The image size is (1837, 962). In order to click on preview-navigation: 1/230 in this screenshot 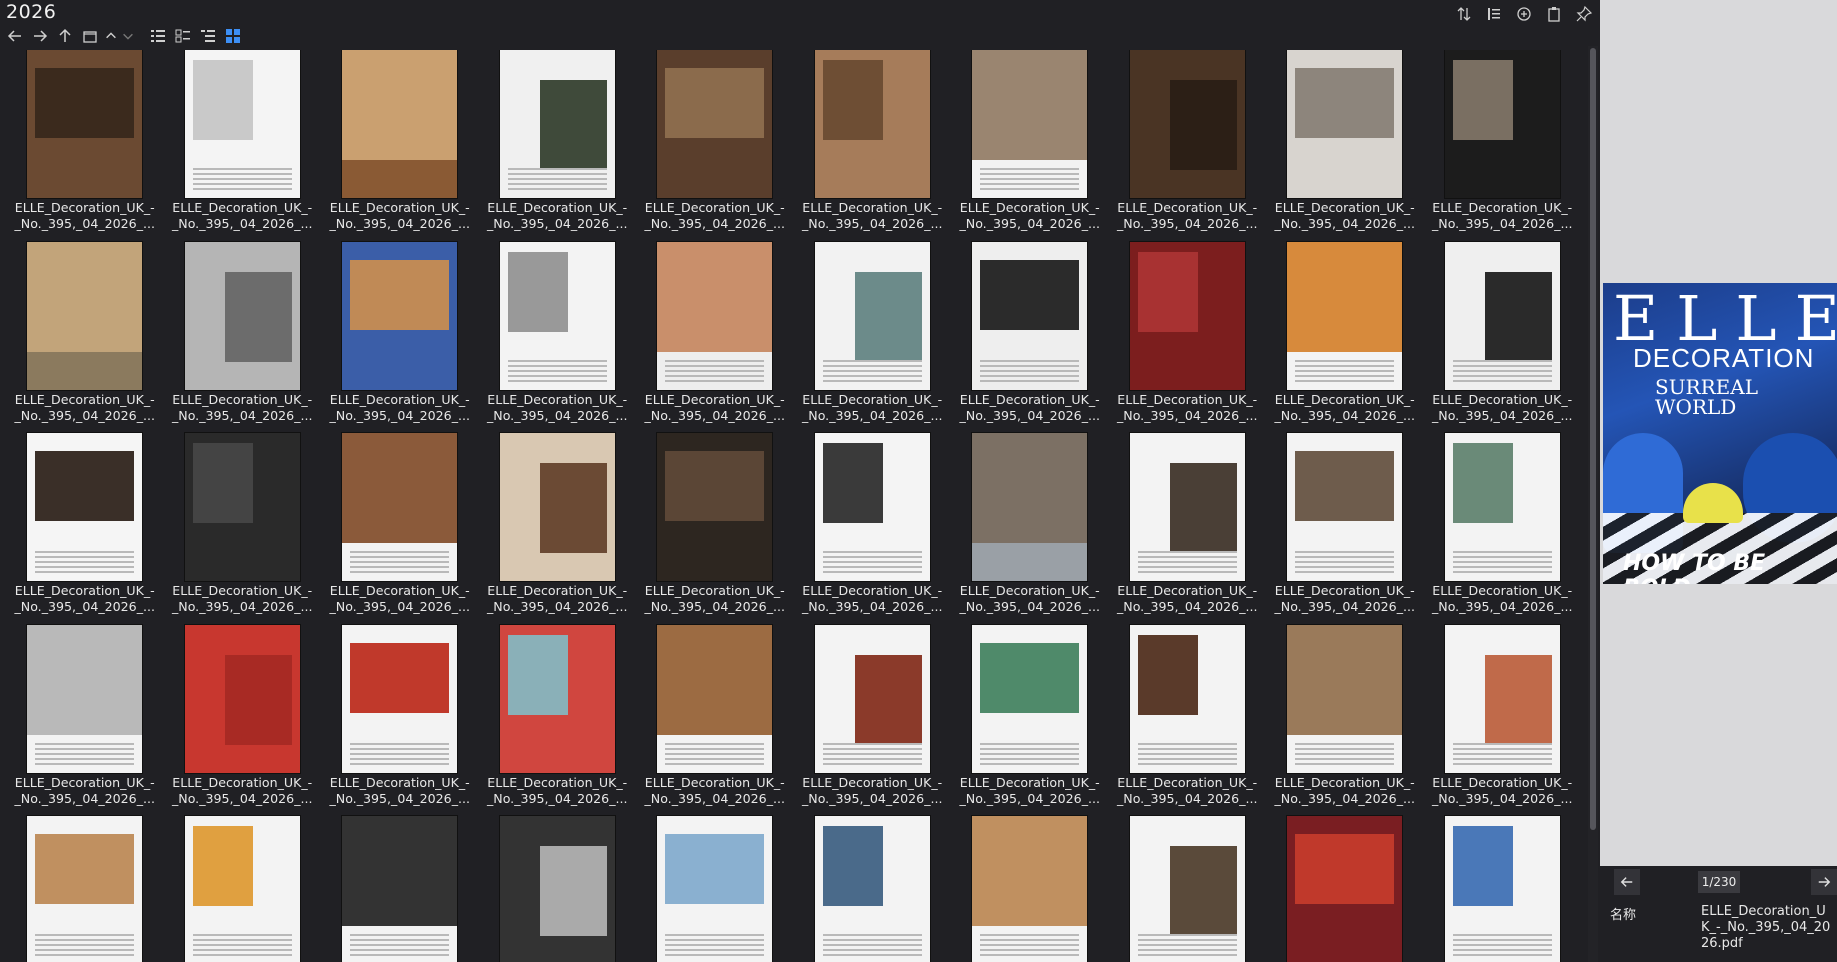, I will do `click(1718, 882)`.